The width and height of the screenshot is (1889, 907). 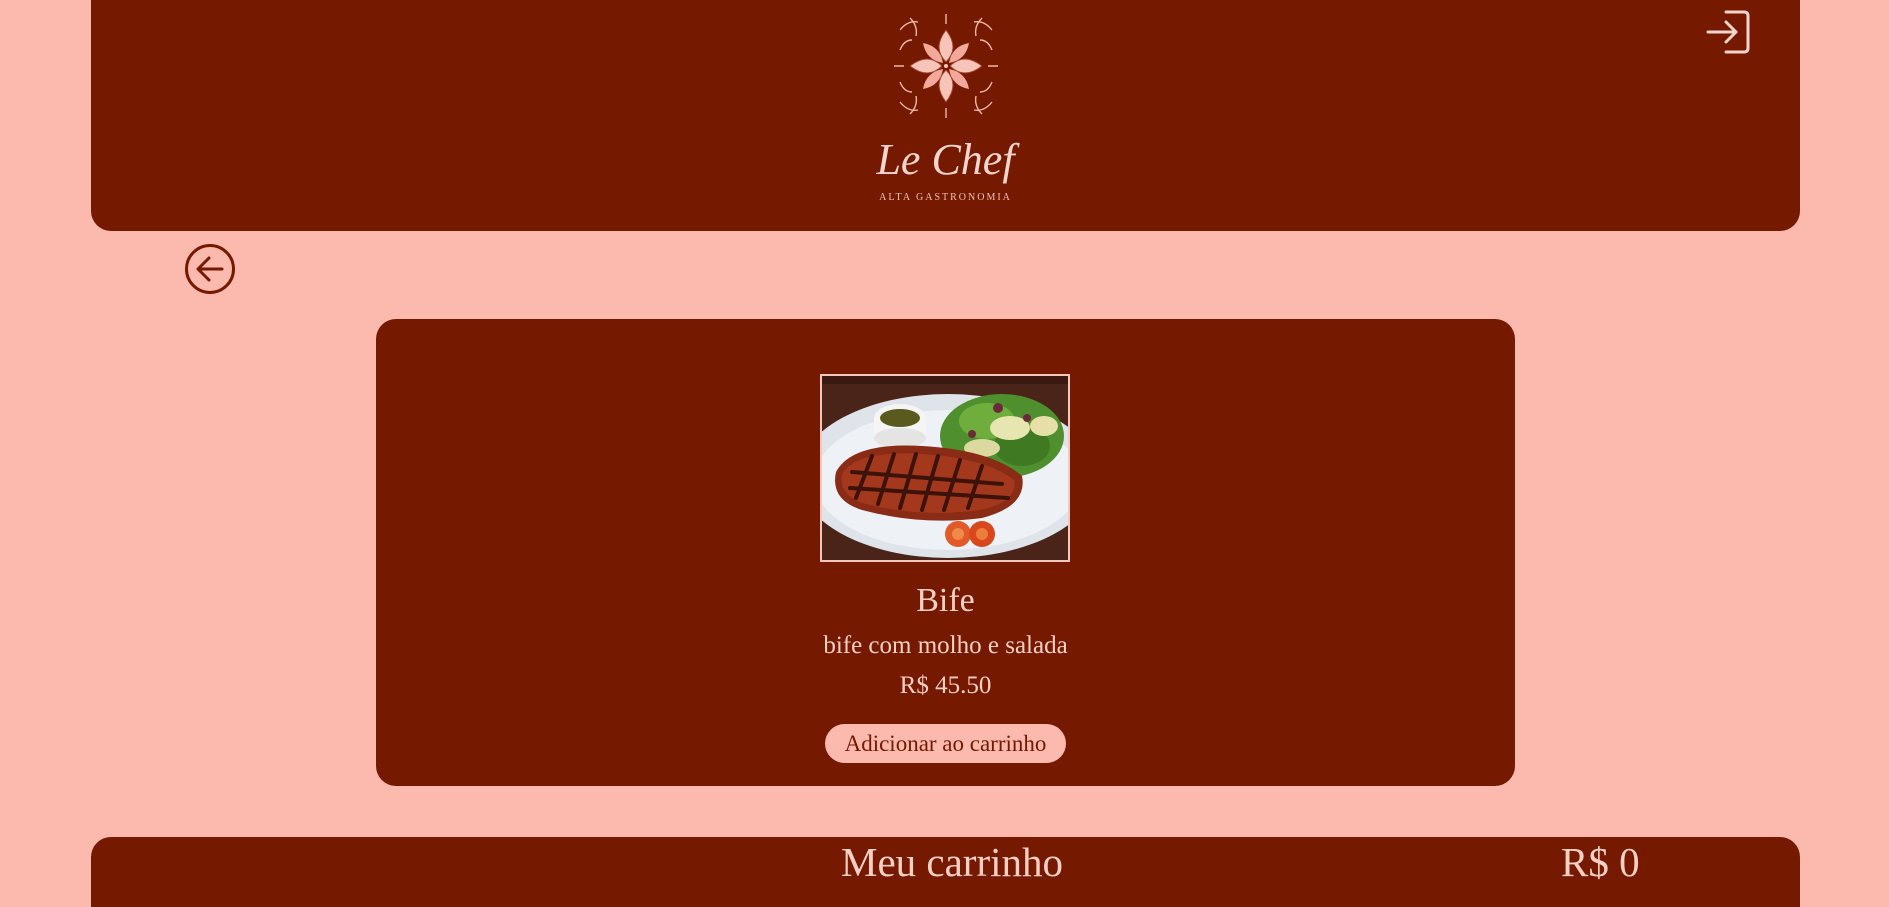 I want to click on add-to-cart-button: Adicionar ao carrinho, so click(x=945, y=743).